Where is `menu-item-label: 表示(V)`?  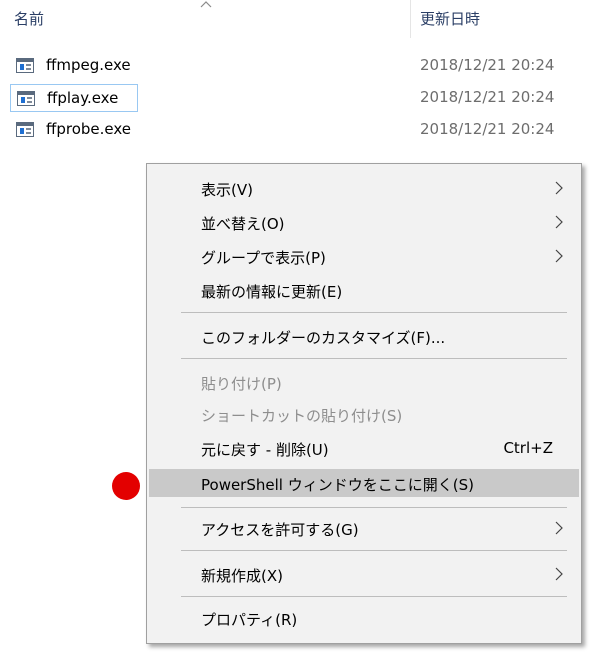 menu-item-label: 表示(V) is located at coordinates (227, 190).